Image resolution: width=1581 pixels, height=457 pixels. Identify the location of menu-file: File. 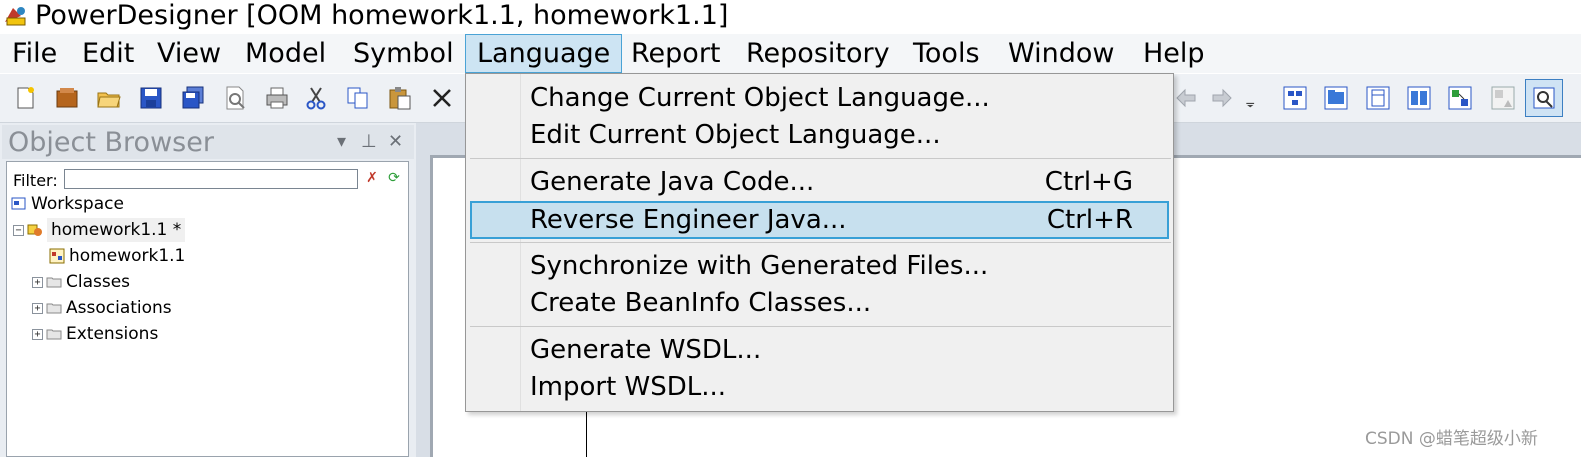
(34, 53).